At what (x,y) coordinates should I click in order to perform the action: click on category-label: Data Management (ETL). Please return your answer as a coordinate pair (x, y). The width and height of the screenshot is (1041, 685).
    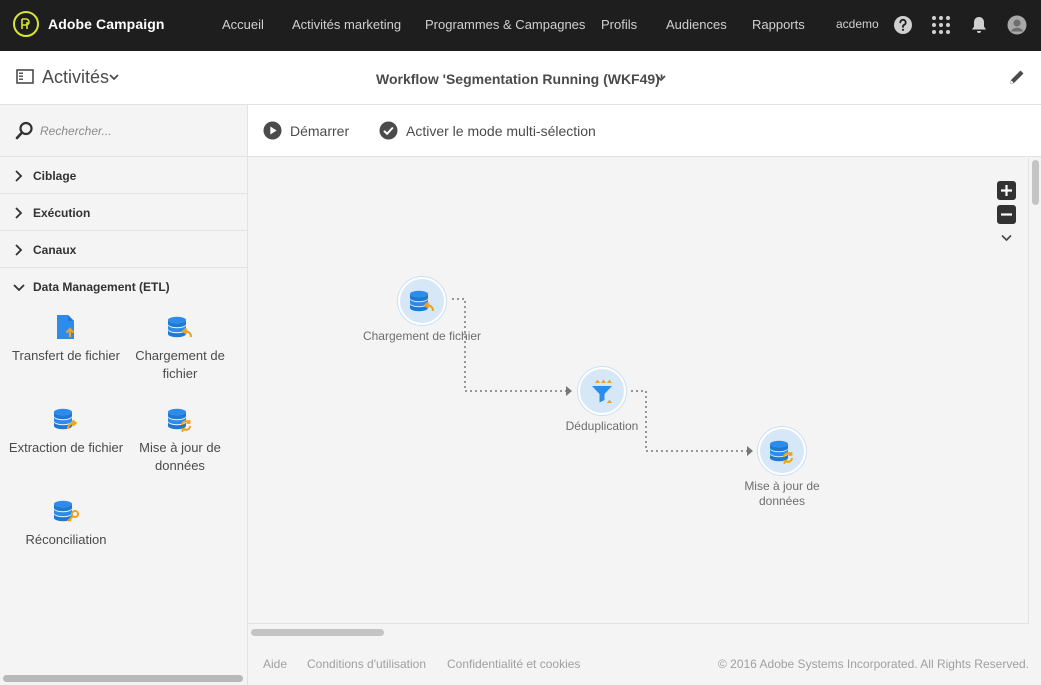
    Looking at the image, I should click on (101, 287).